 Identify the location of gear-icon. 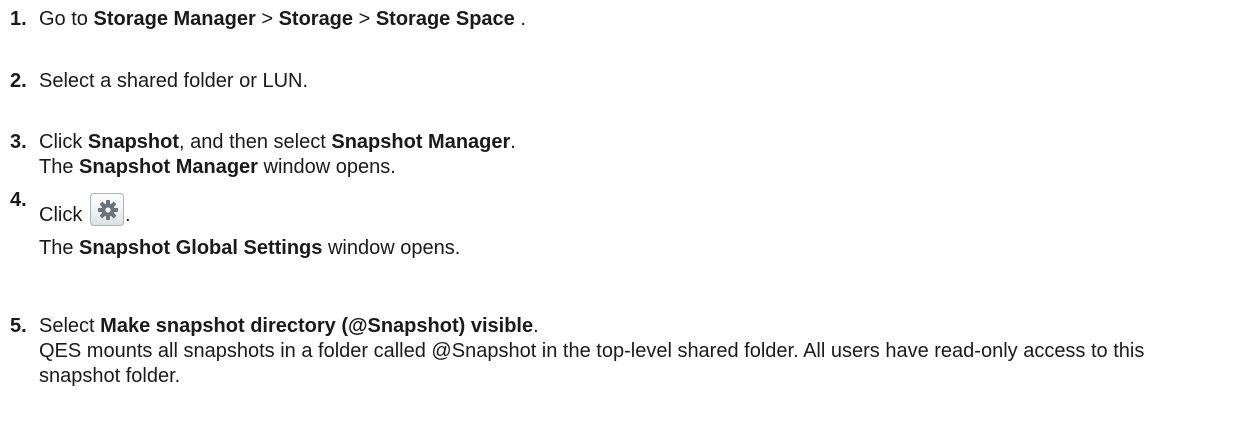
(108, 210).